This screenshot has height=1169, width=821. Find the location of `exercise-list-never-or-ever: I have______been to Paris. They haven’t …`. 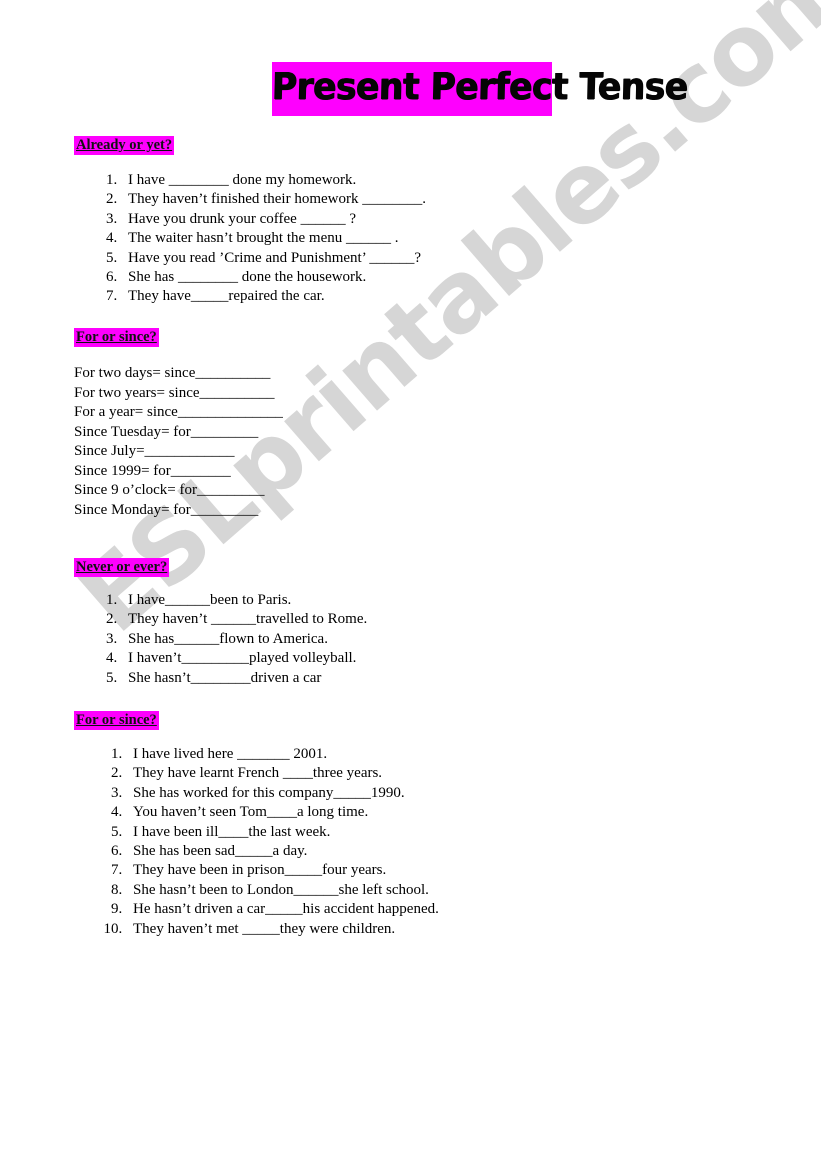

exercise-list-never-or-ever: I have______been to Paris. They haven’t … is located at coordinates (228, 639).